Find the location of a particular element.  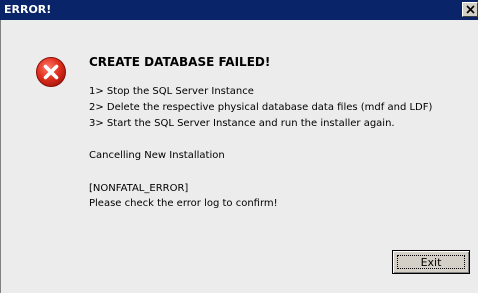

close-icon is located at coordinates (470, 9).